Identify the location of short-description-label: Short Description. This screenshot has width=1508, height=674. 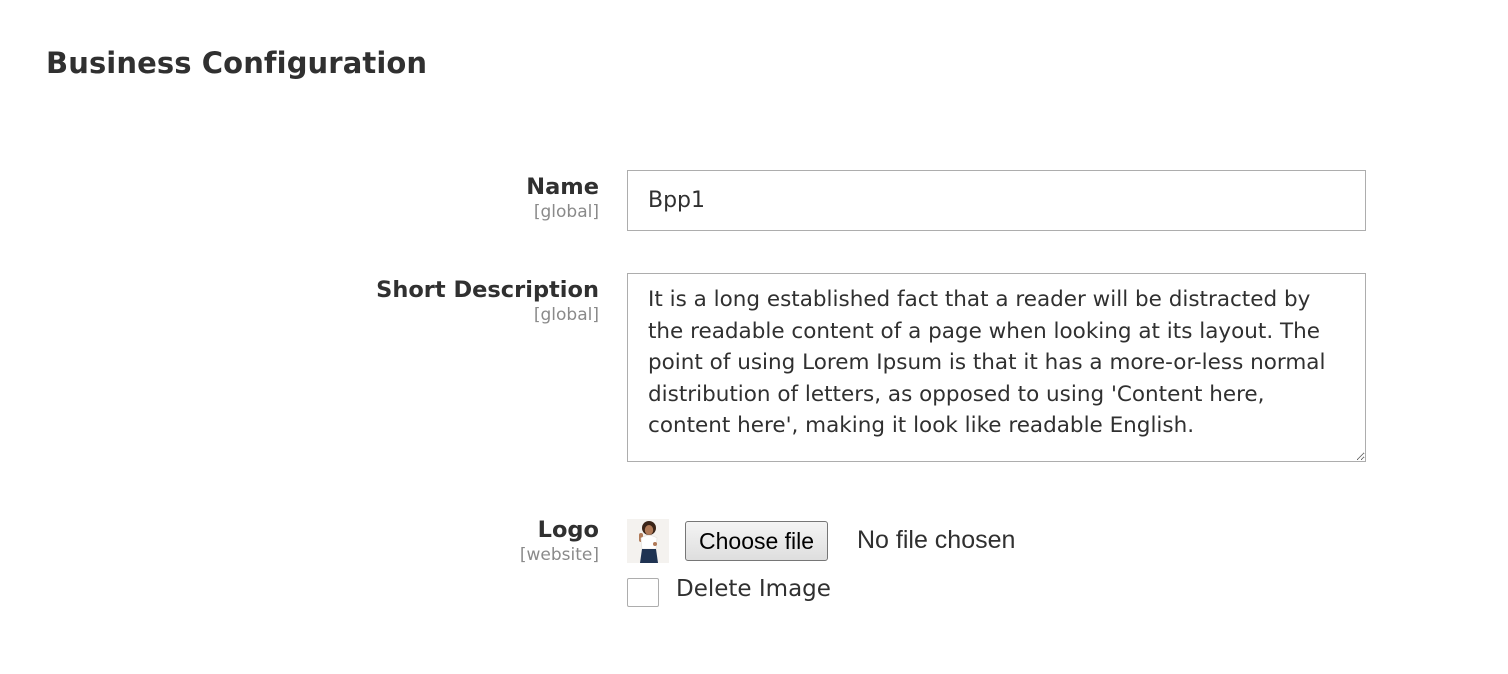
(487, 290).